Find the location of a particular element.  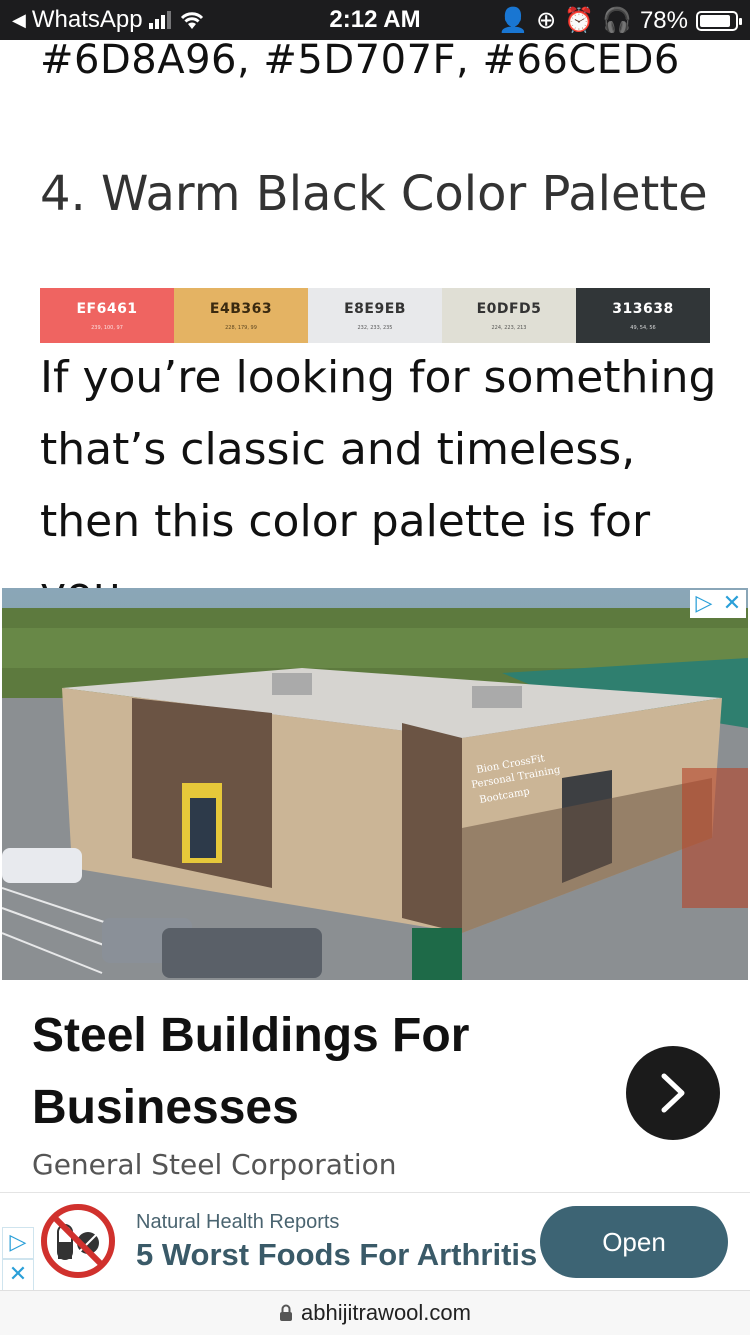

headphones-icon: 🎧 is located at coordinates (617, 20).